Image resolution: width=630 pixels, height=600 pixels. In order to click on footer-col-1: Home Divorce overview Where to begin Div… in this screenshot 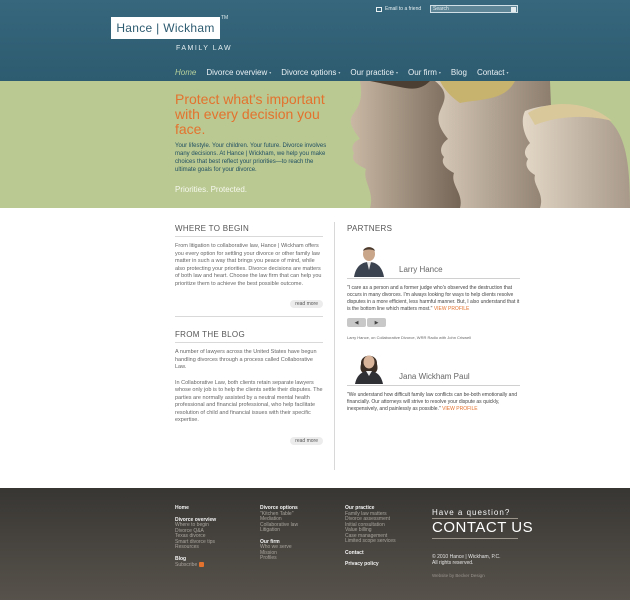, I will do `click(195, 536)`.